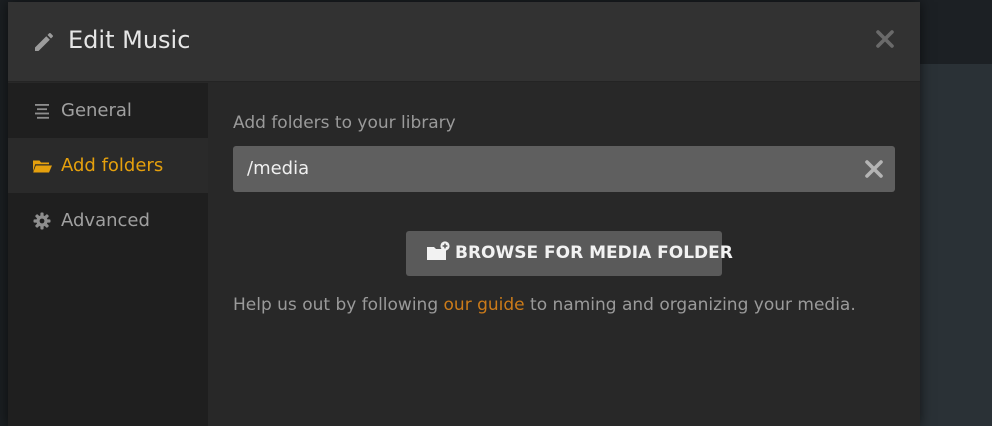  What do you see at coordinates (129, 40) in the screenshot?
I see `dialog-title: Edit Music` at bounding box center [129, 40].